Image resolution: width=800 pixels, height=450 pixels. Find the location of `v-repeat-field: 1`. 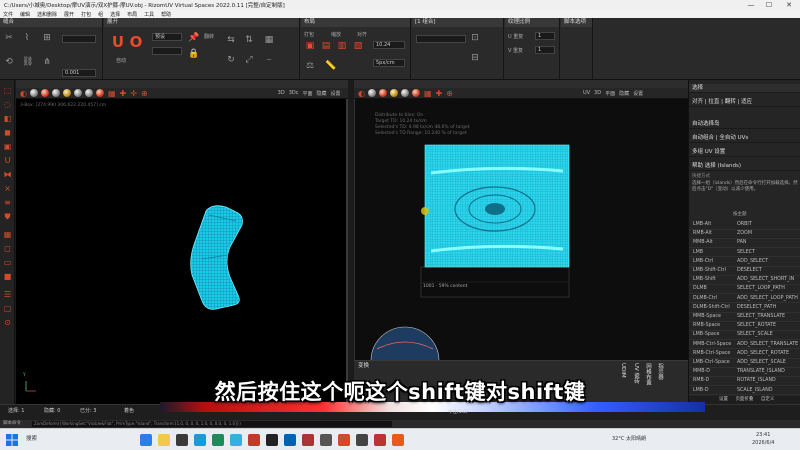

v-repeat-field: 1 is located at coordinates (545, 50).